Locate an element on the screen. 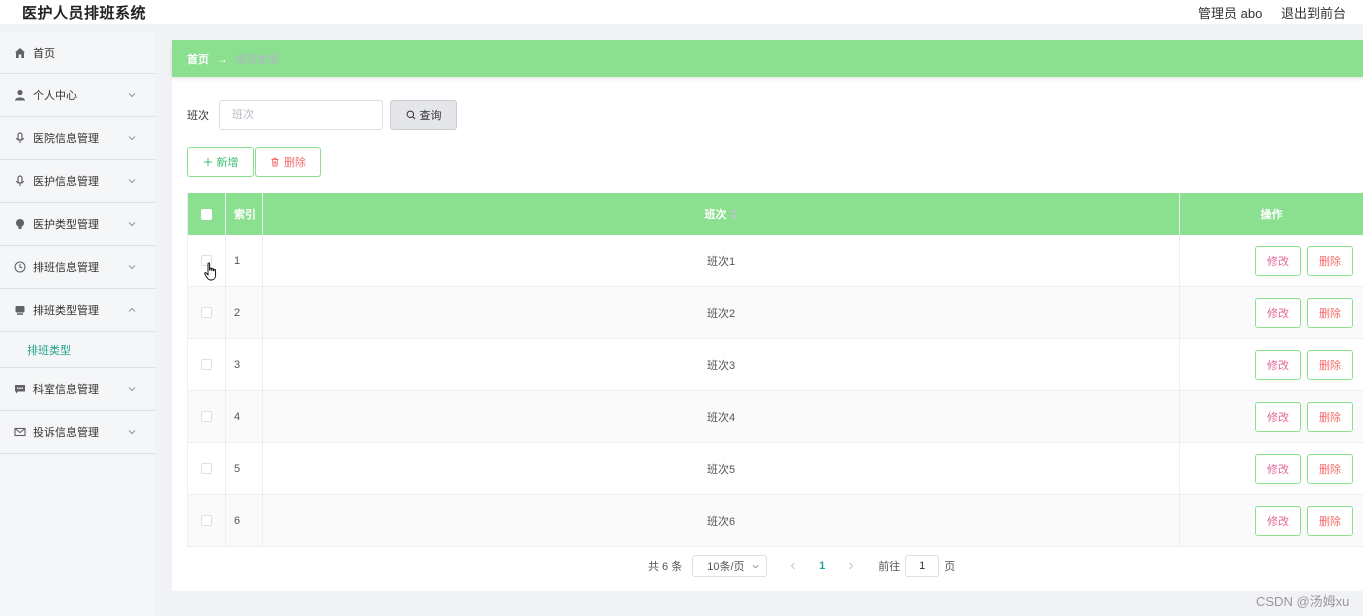 The width and height of the screenshot is (1363, 616). sidebar-item-label: 科室信息管理 is located at coordinates (66, 390).